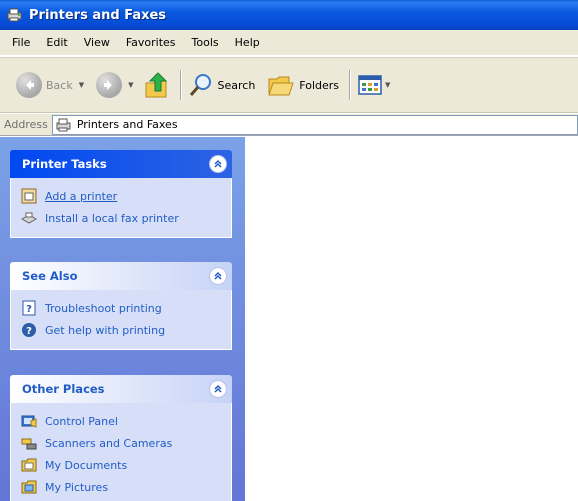 The height and width of the screenshot is (501, 578). I want to click on scanners-cameras-link: Scanners and Cameras, so click(108, 443).